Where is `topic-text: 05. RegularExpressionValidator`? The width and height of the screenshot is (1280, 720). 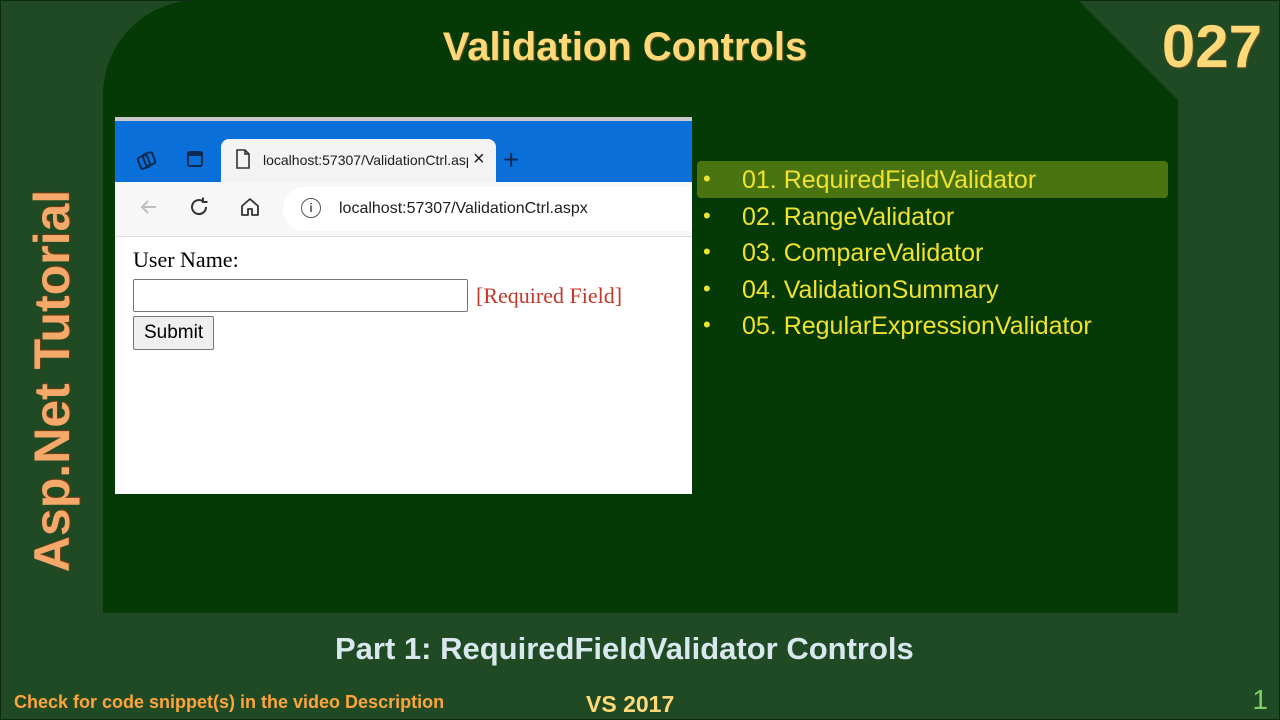
topic-text: 05. RegularExpressionValidator is located at coordinates (917, 326).